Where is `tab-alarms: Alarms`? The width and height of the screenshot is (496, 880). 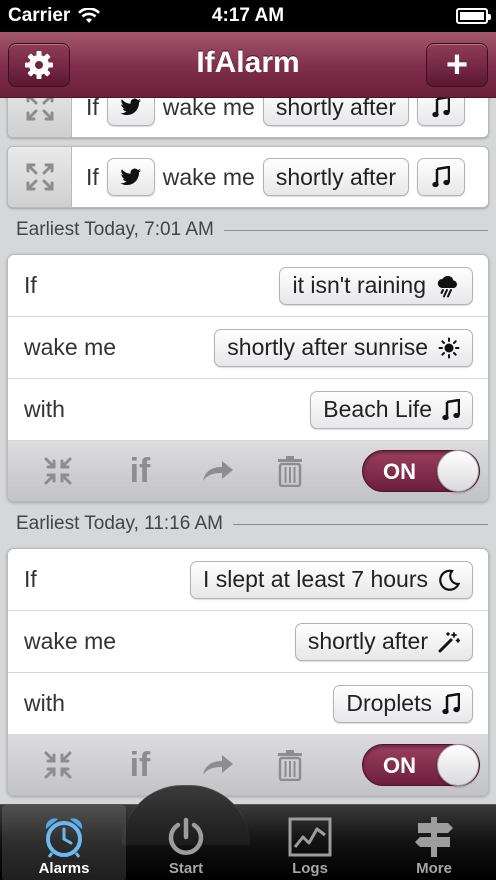
tab-alarms: Alarms is located at coordinates (64, 842).